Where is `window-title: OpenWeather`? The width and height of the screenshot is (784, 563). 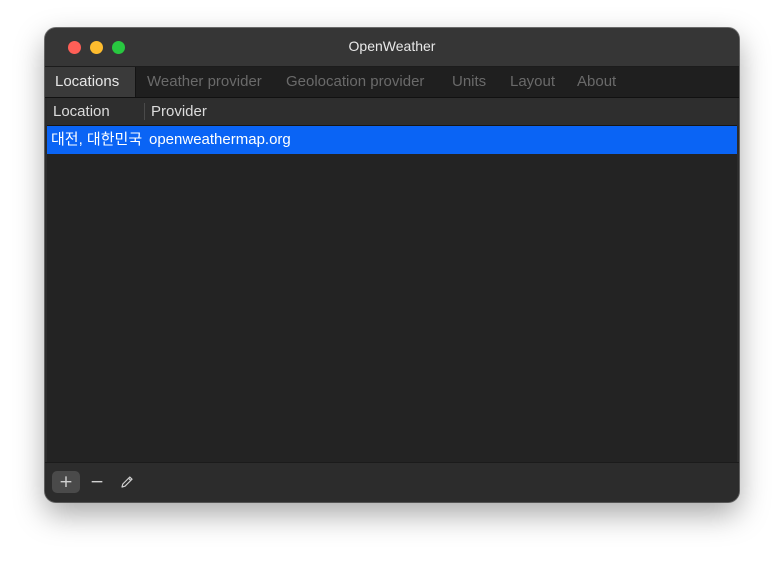 window-title: OpenWeather is located at coordinates (392, 46).